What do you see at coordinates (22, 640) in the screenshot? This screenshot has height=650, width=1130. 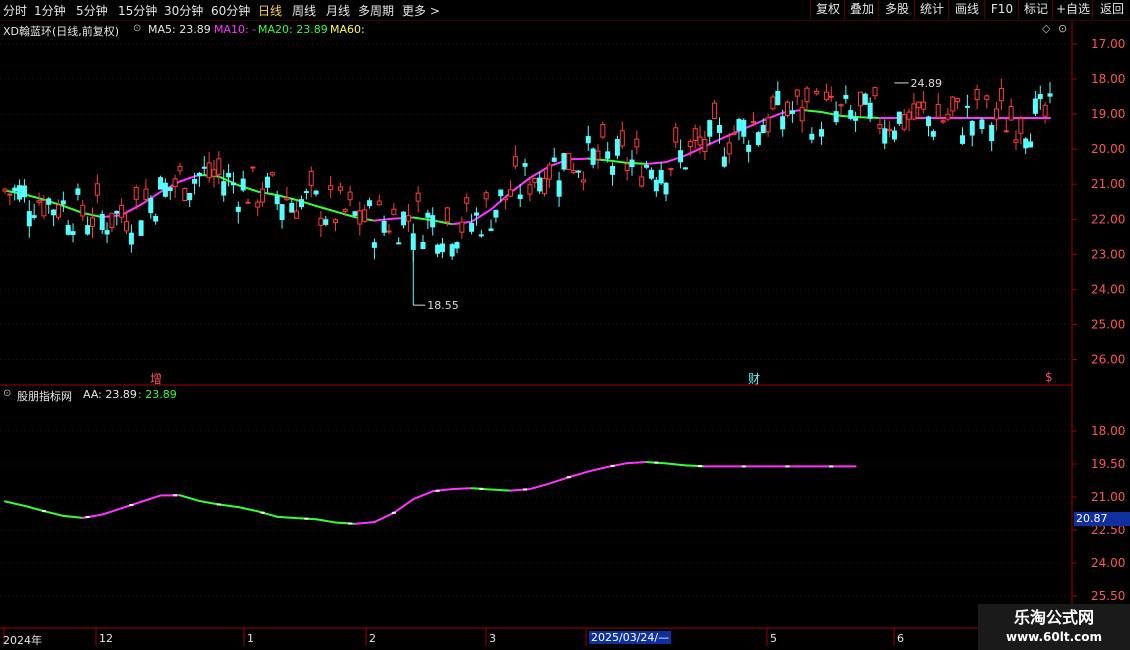 I see `x-label: 2024年` at bounding box center [22, 640].